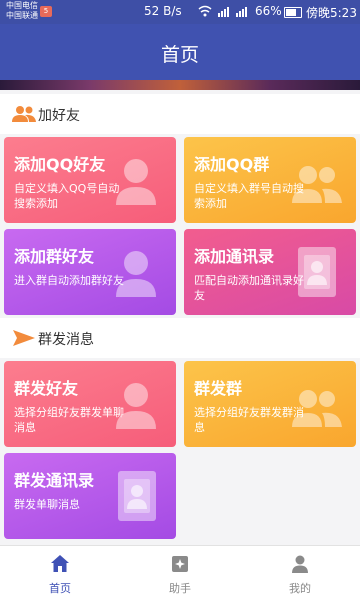  Describe the element at coordinates (22, 15) in the screenshot. I see `carrier-2: 中国联通` at that location.